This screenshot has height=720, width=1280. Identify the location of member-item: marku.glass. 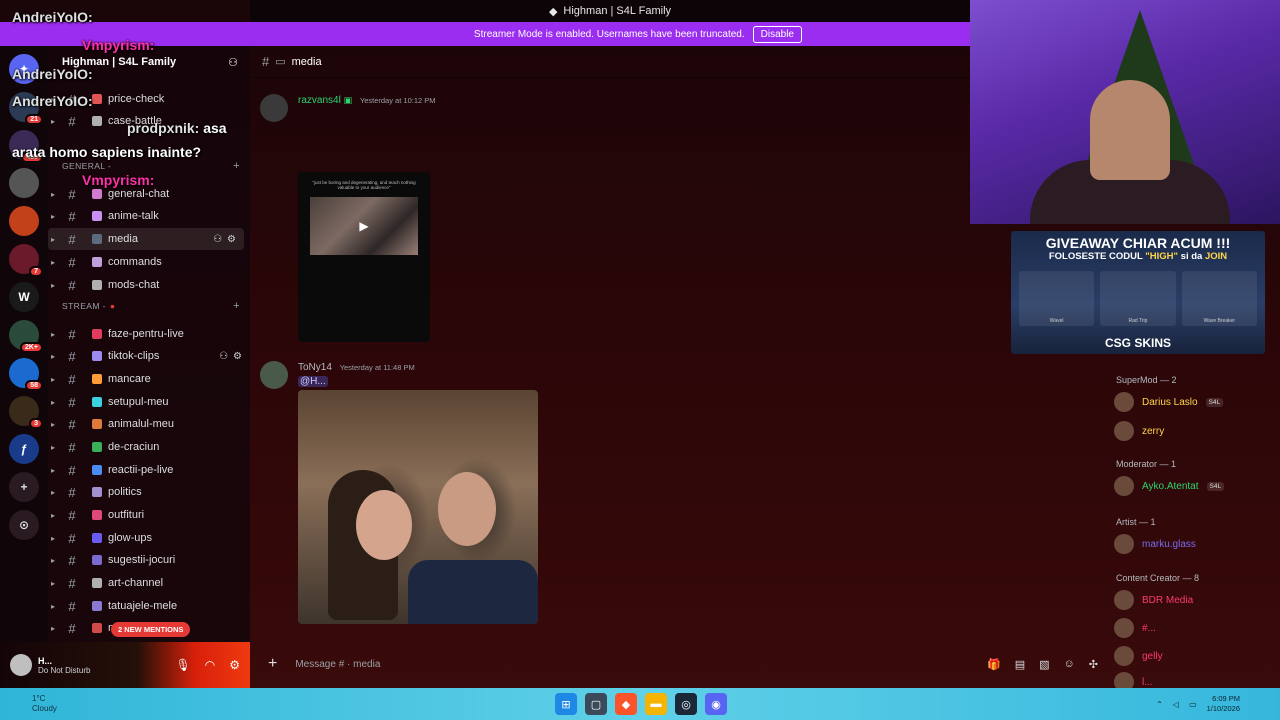
(1155, 544).